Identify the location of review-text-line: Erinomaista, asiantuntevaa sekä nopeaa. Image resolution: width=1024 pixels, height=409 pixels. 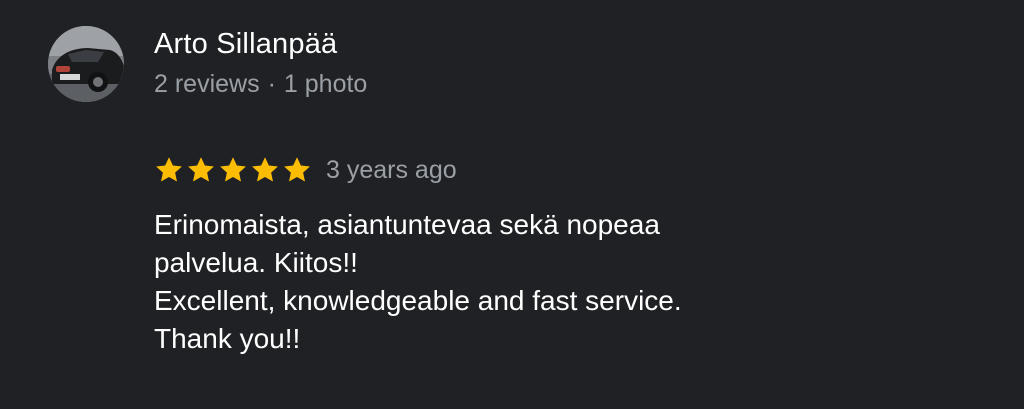
(407, 224).